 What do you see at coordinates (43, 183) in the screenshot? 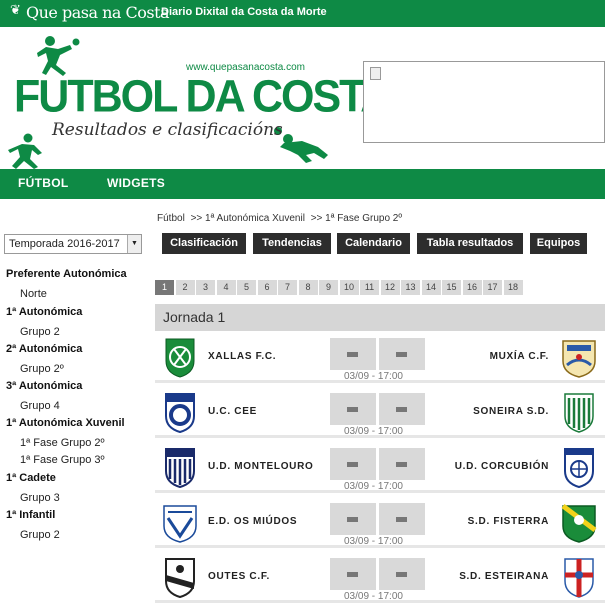
I see `nav-item-futbol: FÚTBOL` at bounding box center [43, 183].